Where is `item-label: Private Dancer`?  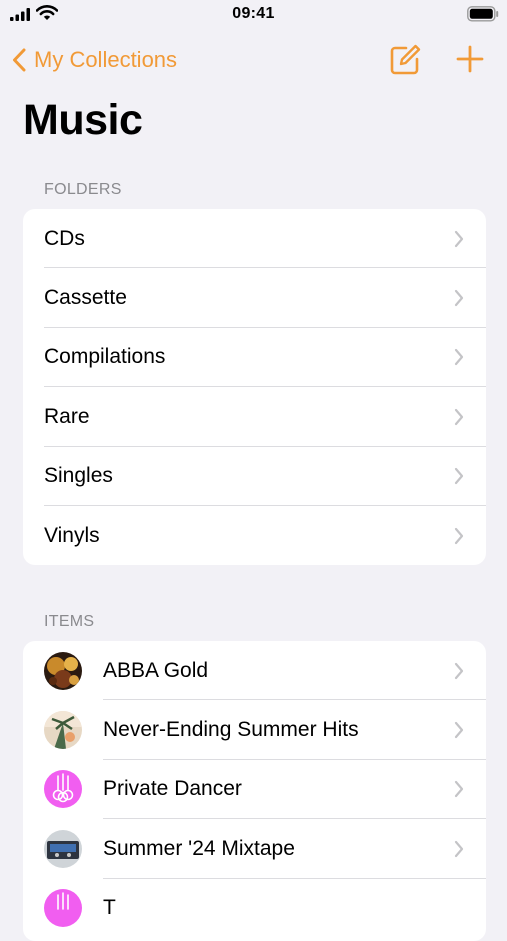 item-label: Private Dancer is located at coordinates (172, 789).